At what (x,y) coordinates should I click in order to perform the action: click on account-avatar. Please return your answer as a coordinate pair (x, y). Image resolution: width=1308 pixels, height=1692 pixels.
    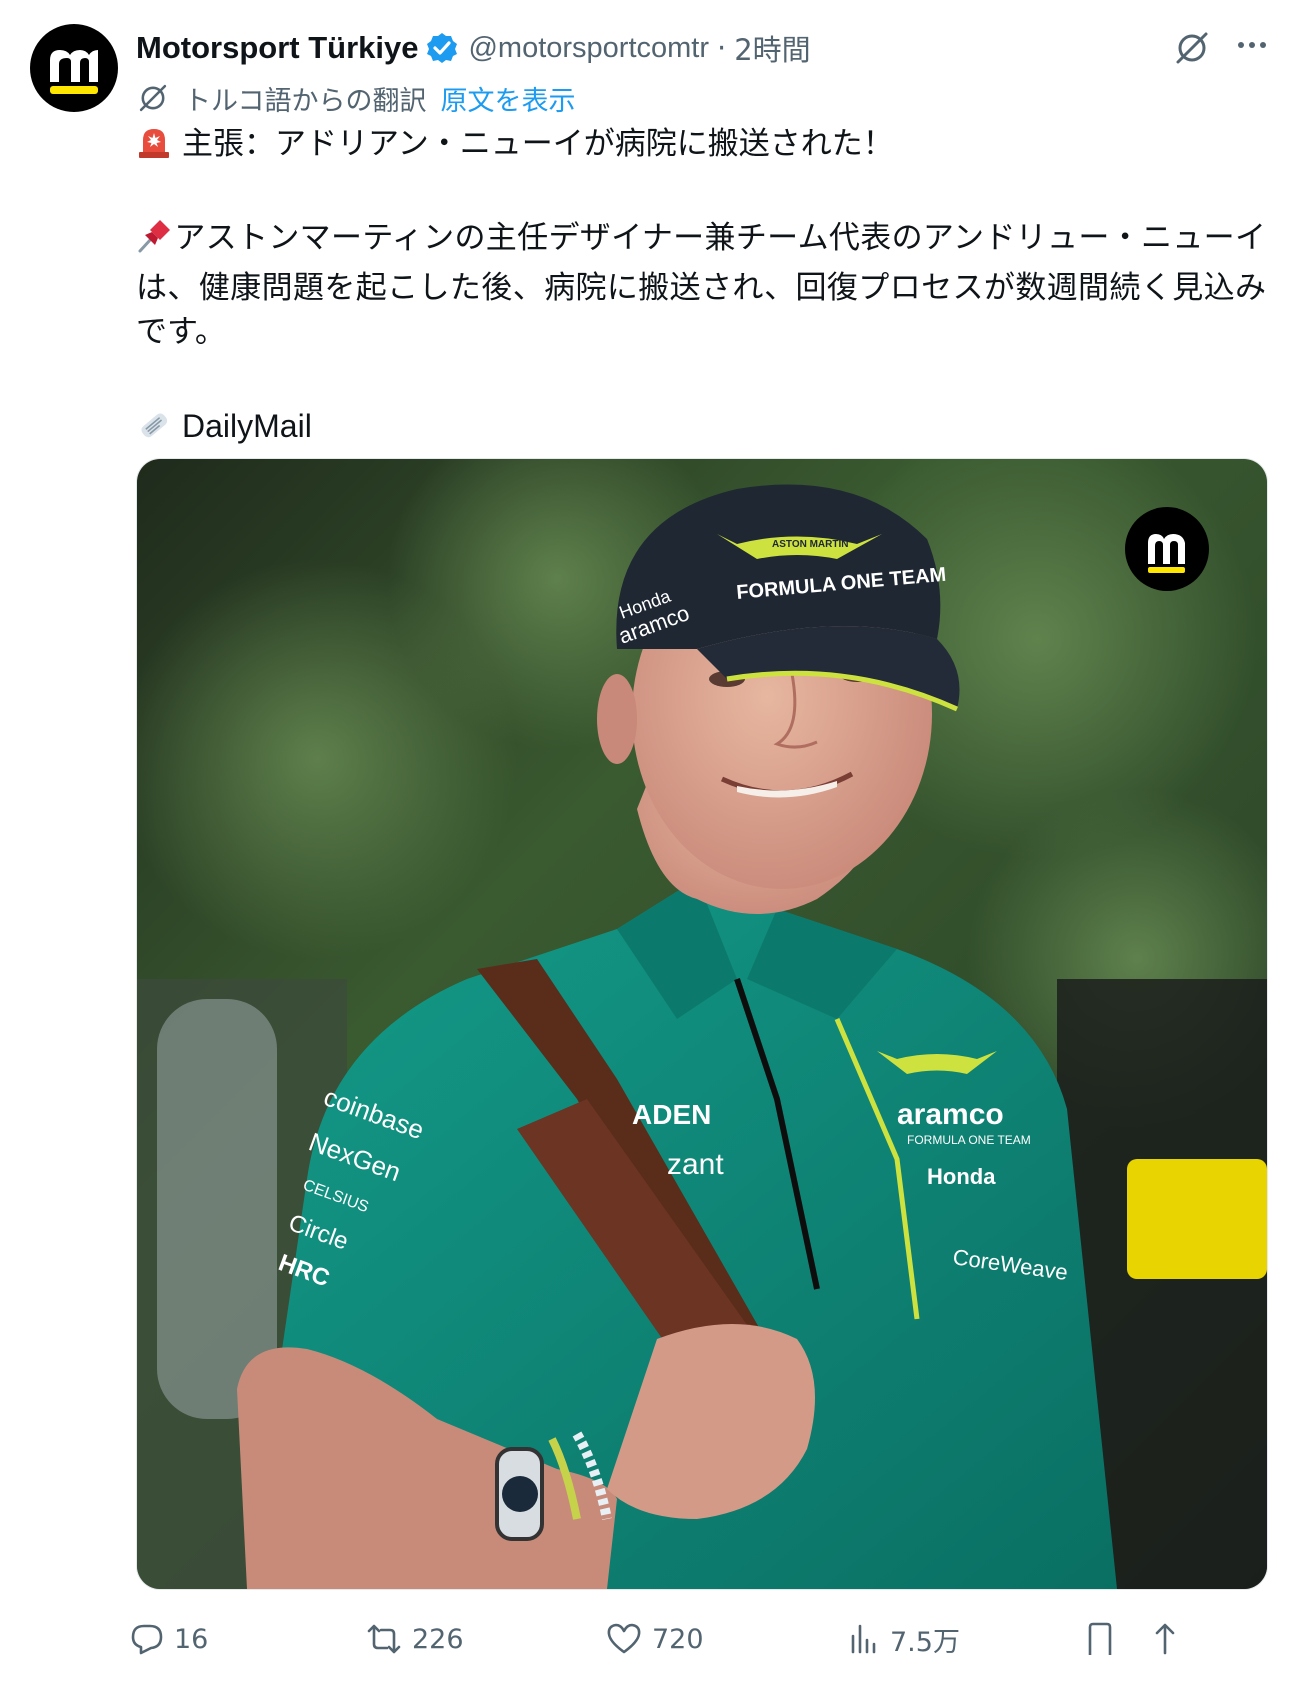
    Looking at the image, I should click on (74, 68).